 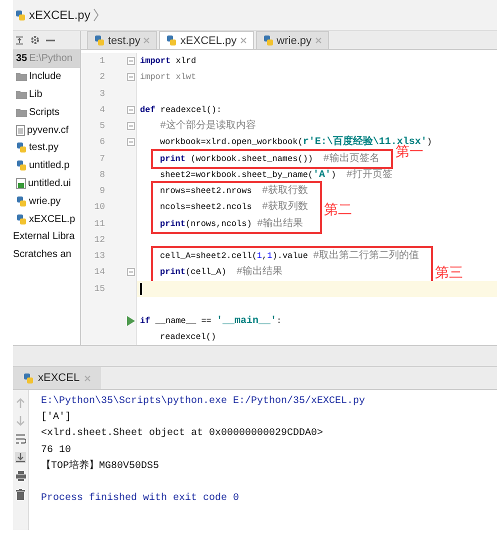 I want to click on editor-tab: wrie.py, so click(x=292, y=40).